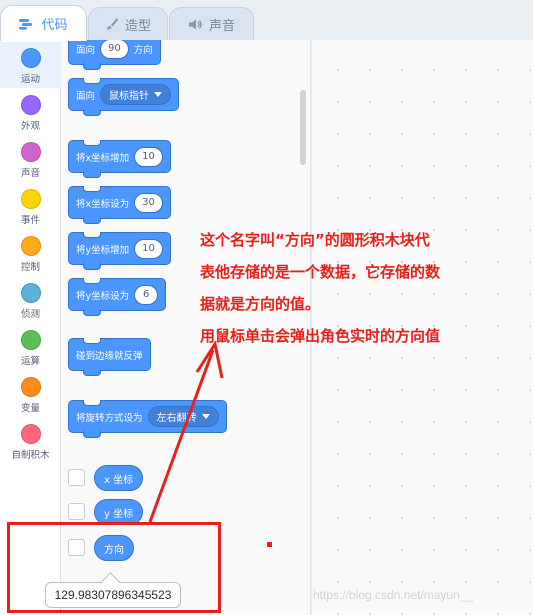 The width and height of the screenshot is (533, 615). Describe the element at coordinates (148, 248) in the screenshot. I see `change-y-input: 10` at that location.